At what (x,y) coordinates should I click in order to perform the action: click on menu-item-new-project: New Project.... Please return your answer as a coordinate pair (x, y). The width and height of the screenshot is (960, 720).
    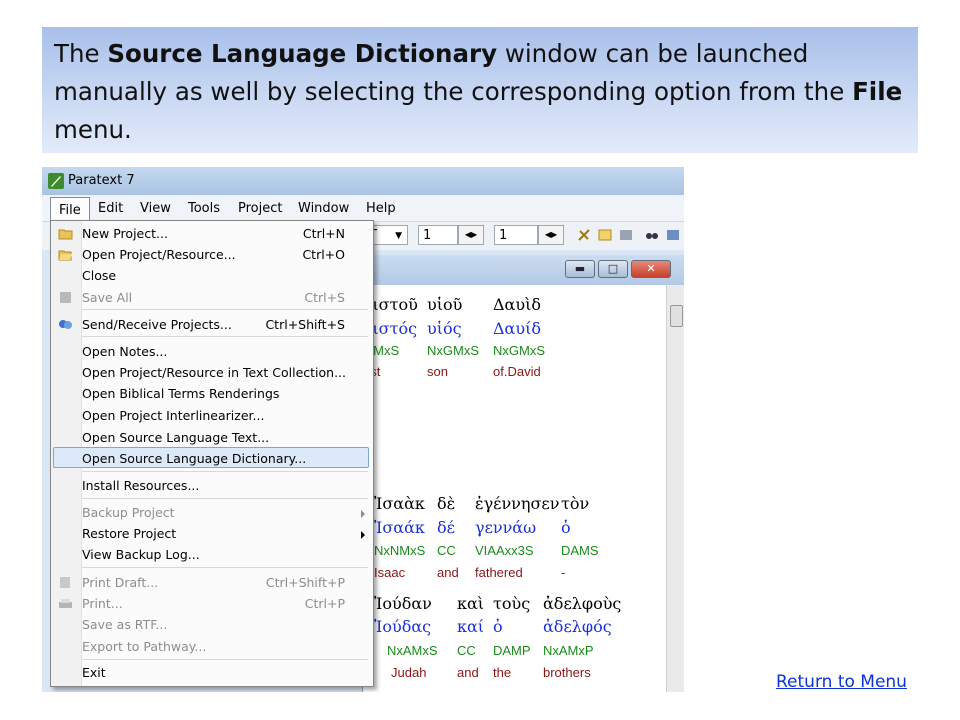
    Looking at the image, I should click on (125, 233).